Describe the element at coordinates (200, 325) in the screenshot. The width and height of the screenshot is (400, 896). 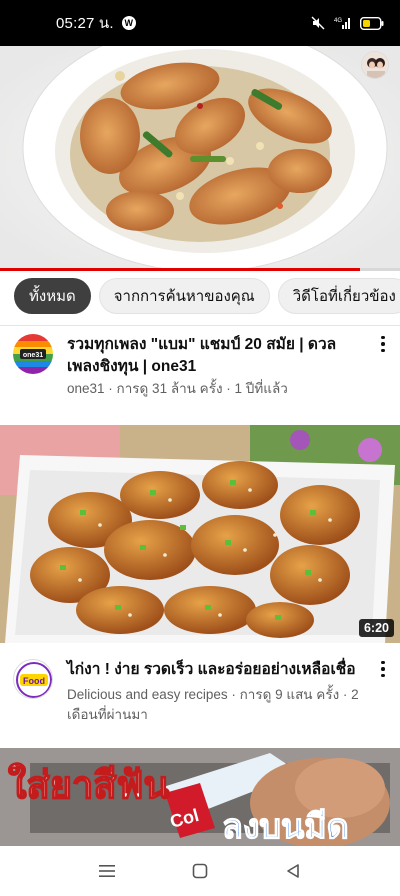
I see `divider` at that location.